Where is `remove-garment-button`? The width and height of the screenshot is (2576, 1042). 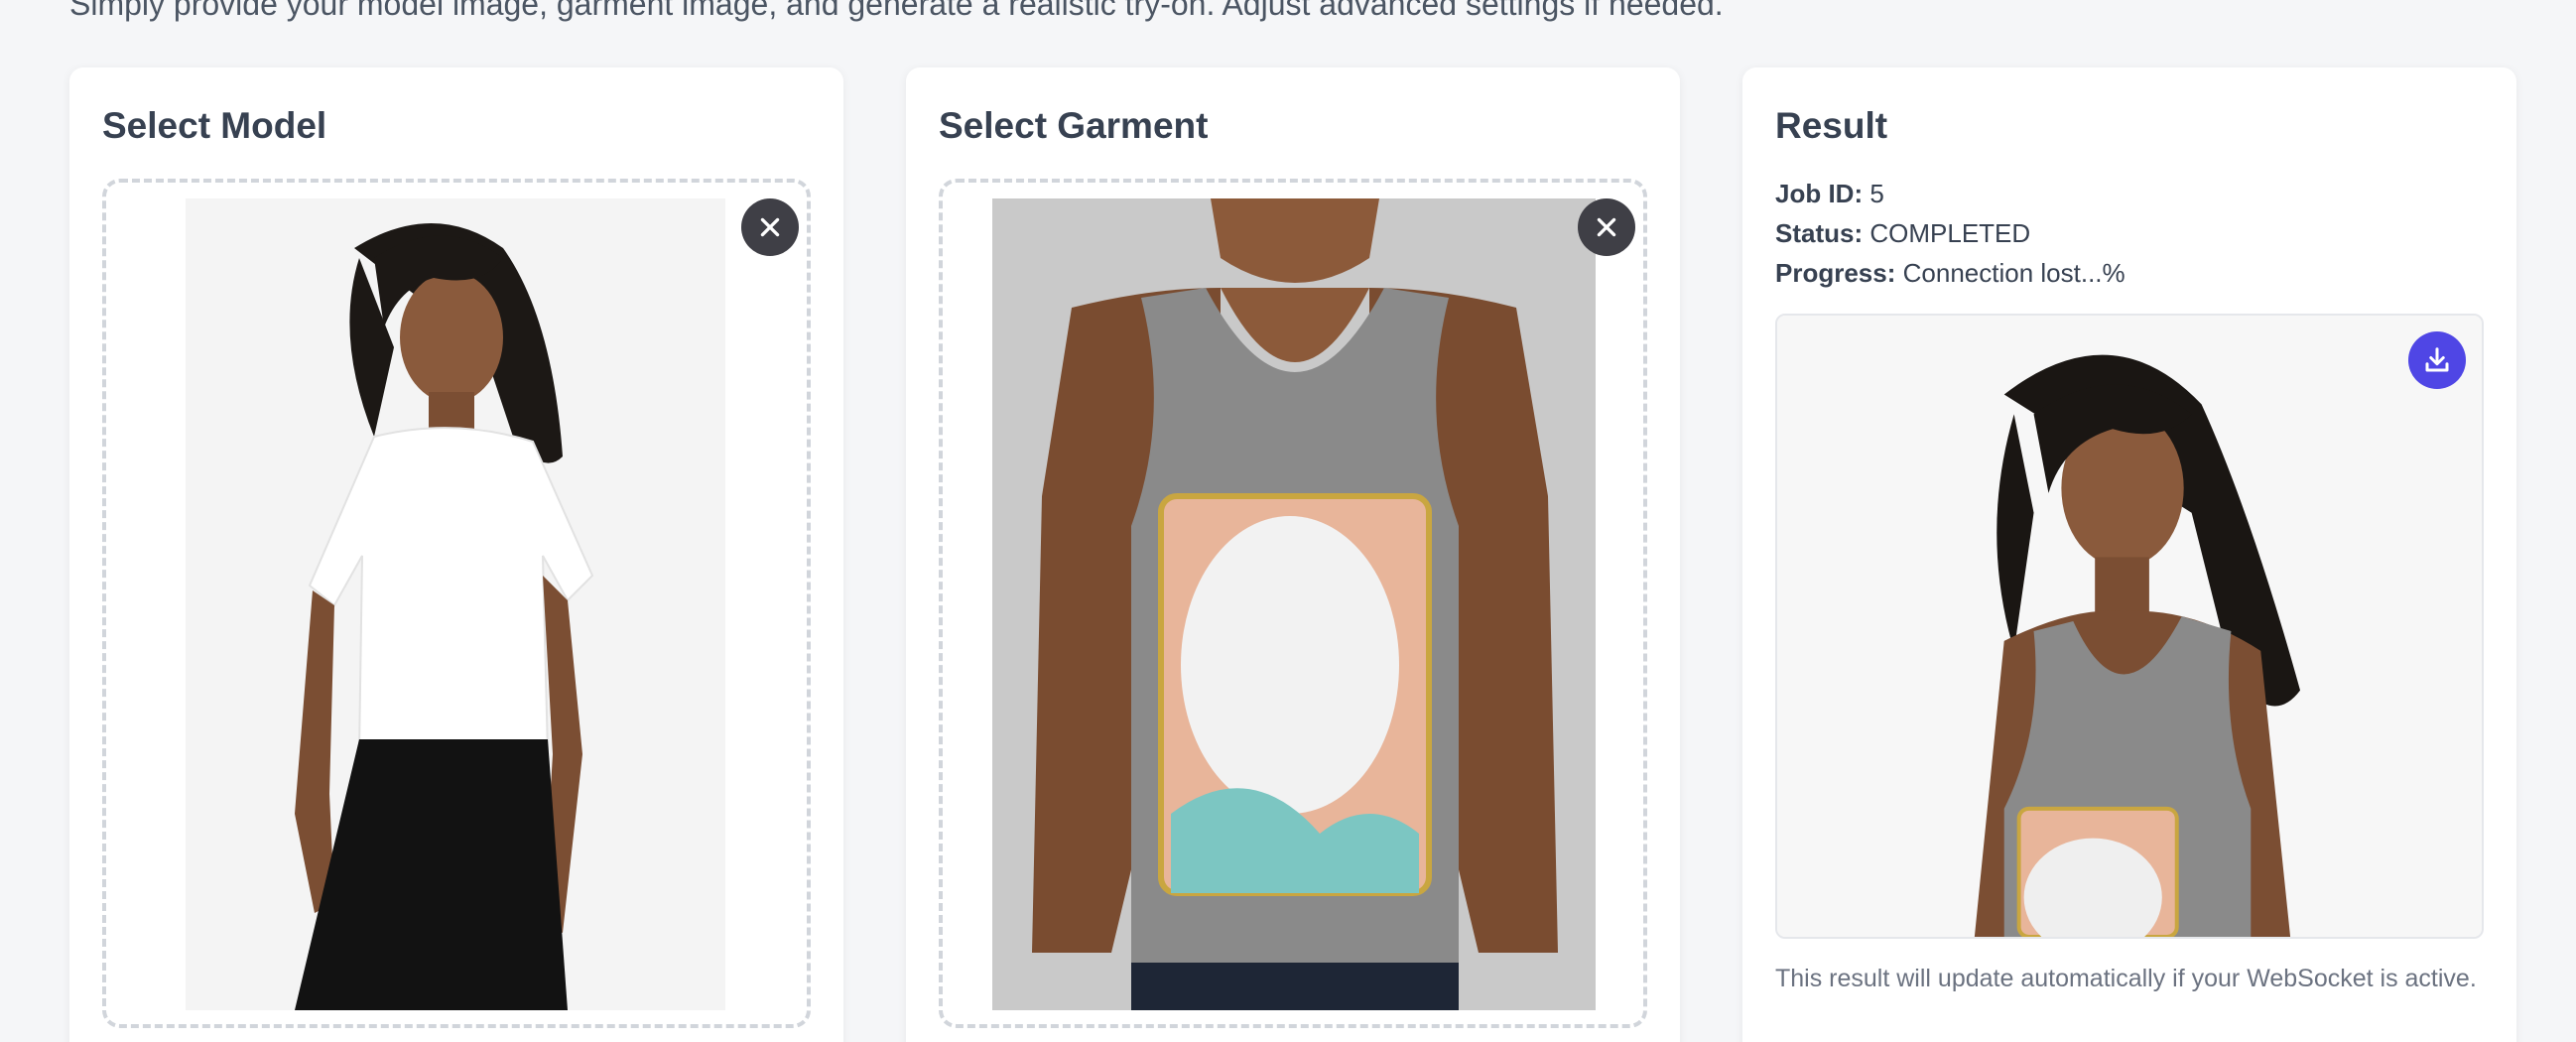
remove-garment-button is located at coordinates (1607, 227).